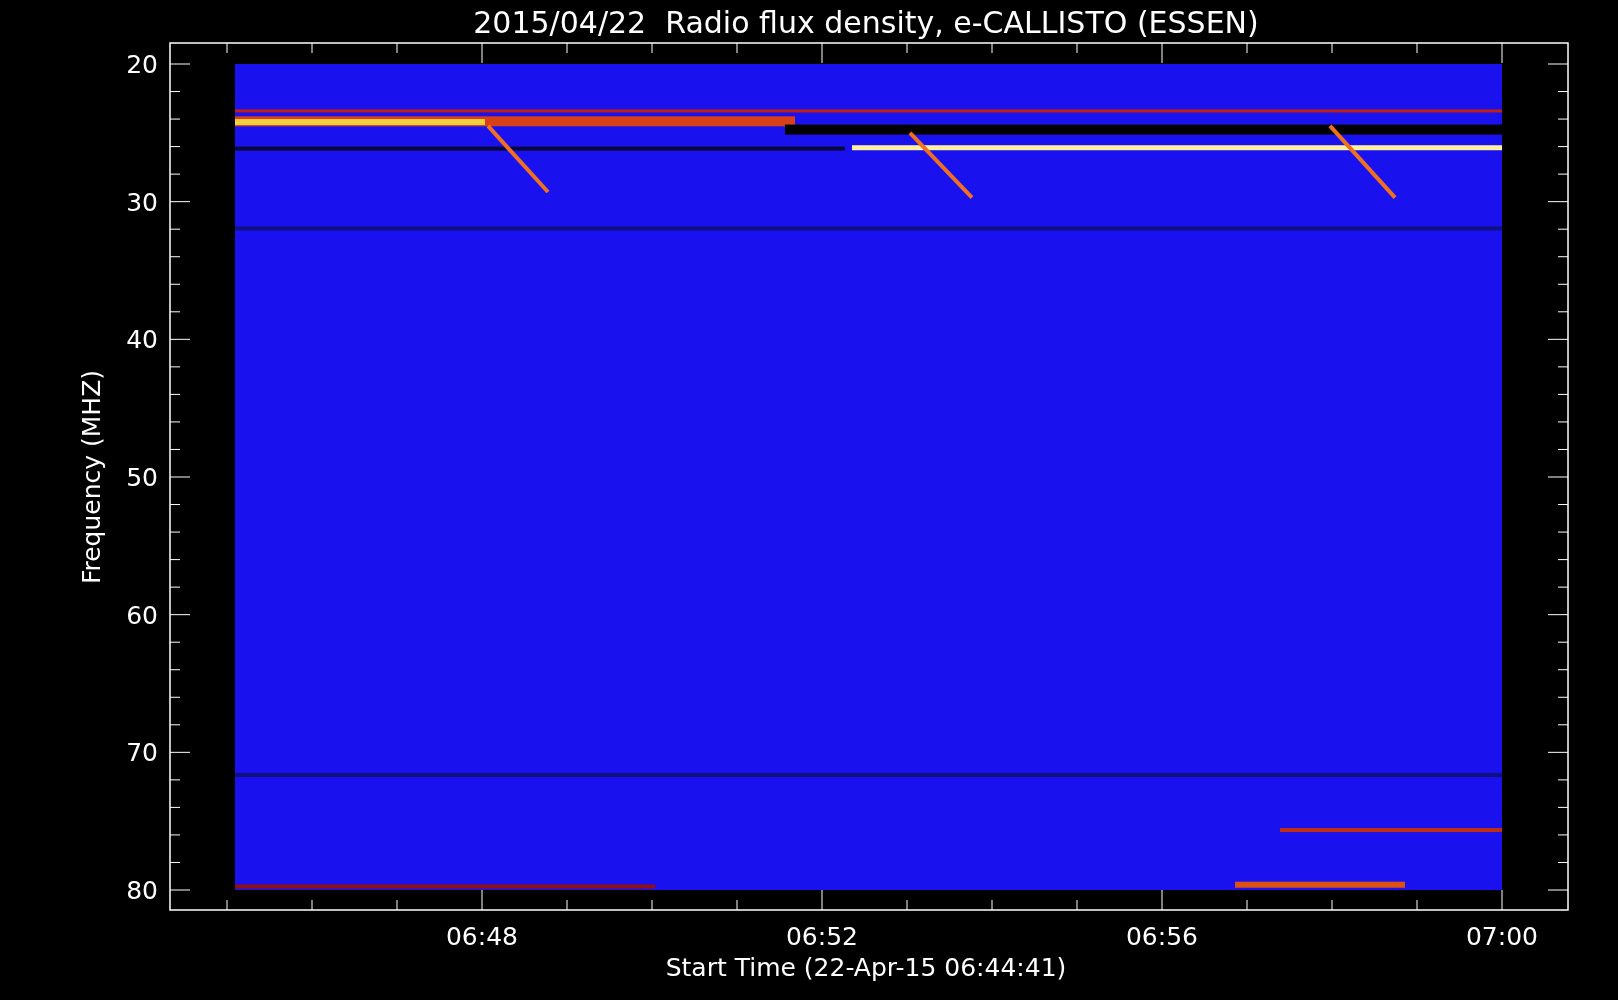 This screenshot has height=1000, width=1618. Describe the element at coordinates (822, 936) in the screenshot. I see `x-tick-label: 06:52` at that location.